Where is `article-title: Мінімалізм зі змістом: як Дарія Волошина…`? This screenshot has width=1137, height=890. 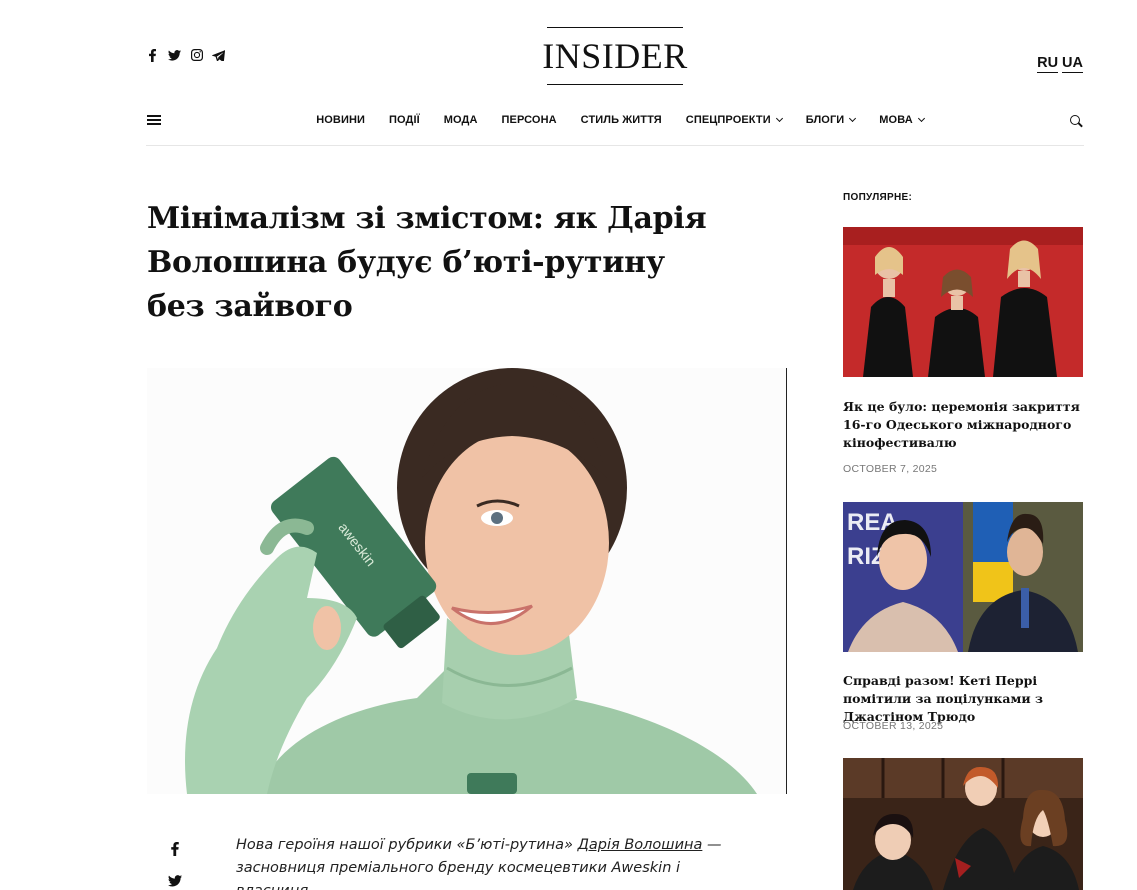 article-title: Мінімалізм зі змістом: як Дарія Волошина… is located at coordinates (427, 262).